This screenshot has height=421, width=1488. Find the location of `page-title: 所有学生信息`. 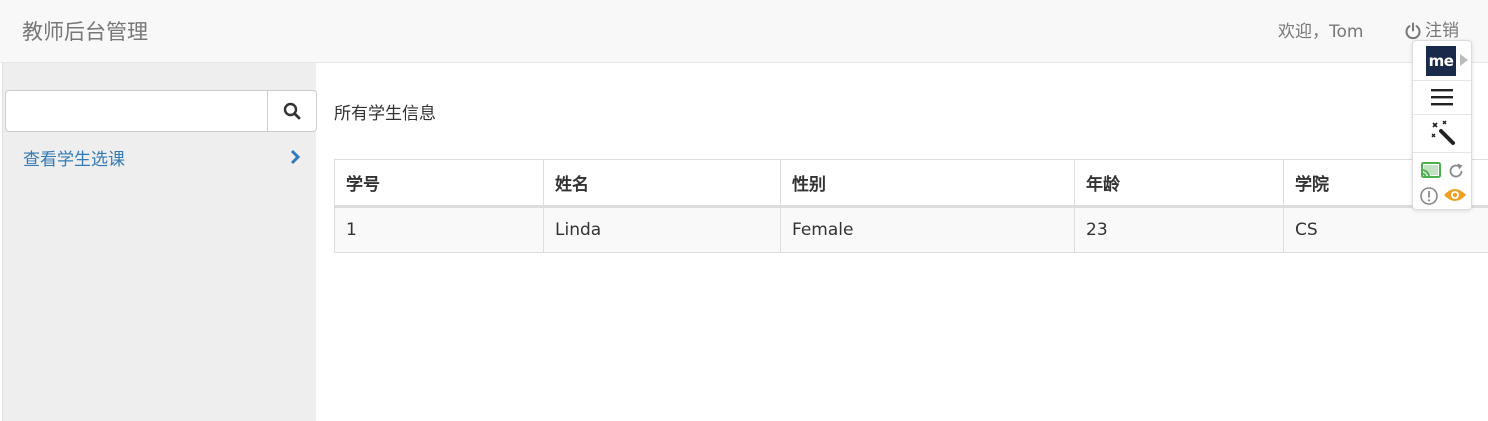

page-title: 所有学生信息 is located at coordinates (385, 114).